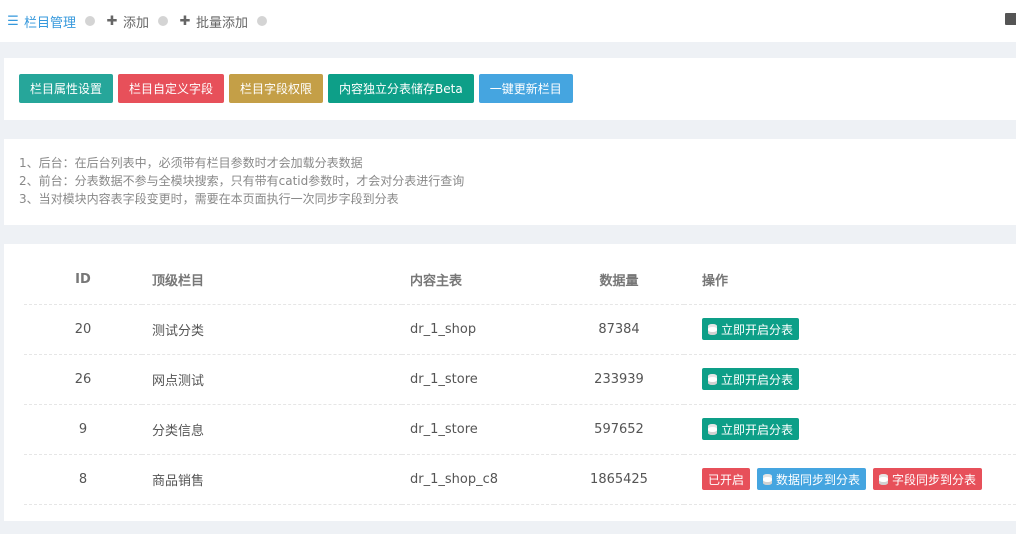 The width and height of the screenshot is (1016, 534). Describe the element at coordinates (272, 379) in the screenshot. I see `cell-top-column: 网点测试` at that location.